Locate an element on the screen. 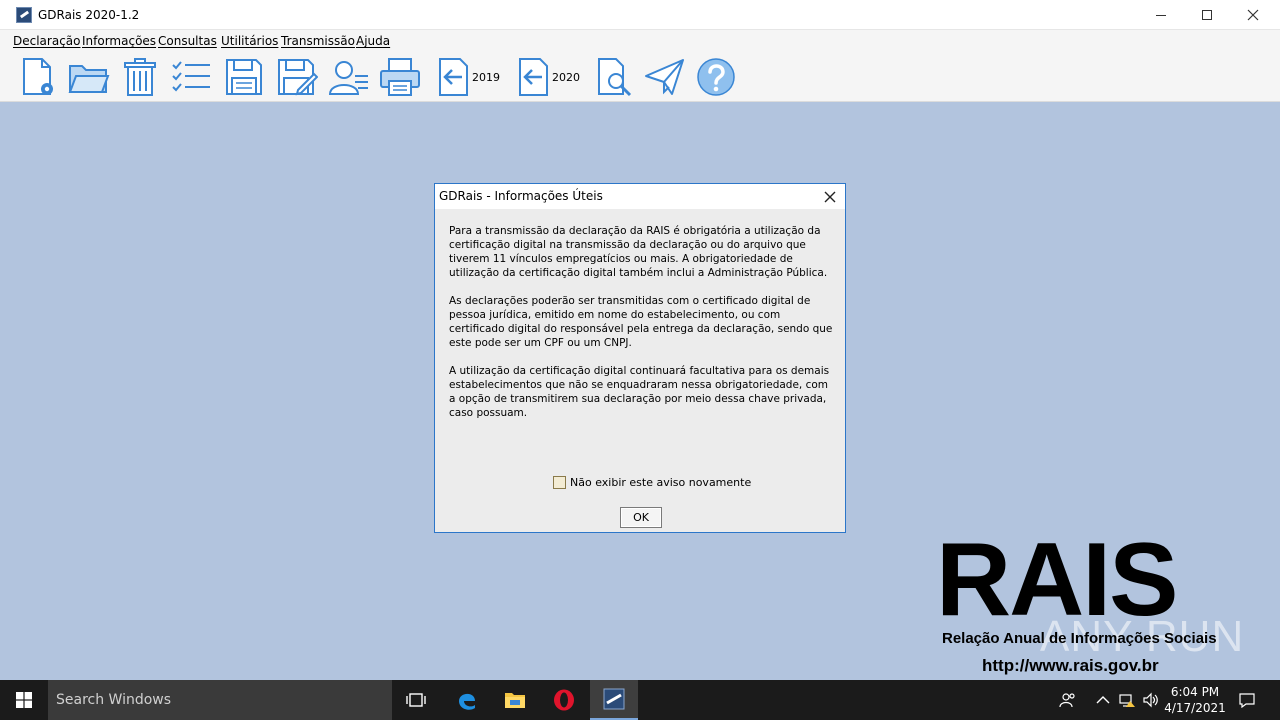 Image resolution: width=1280 pixels, height=720 pixels. gdrais-taskbar-button is located at coordinates (614, 700).